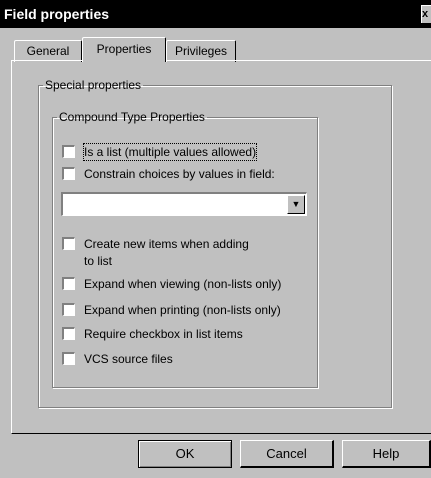 The image size is (431, 478). What do you see at coordinates (170, 152) in the screenshot?
I see `is-a-list-label: Is a list (multiple values allowed)` at bounding box center [170, 152].